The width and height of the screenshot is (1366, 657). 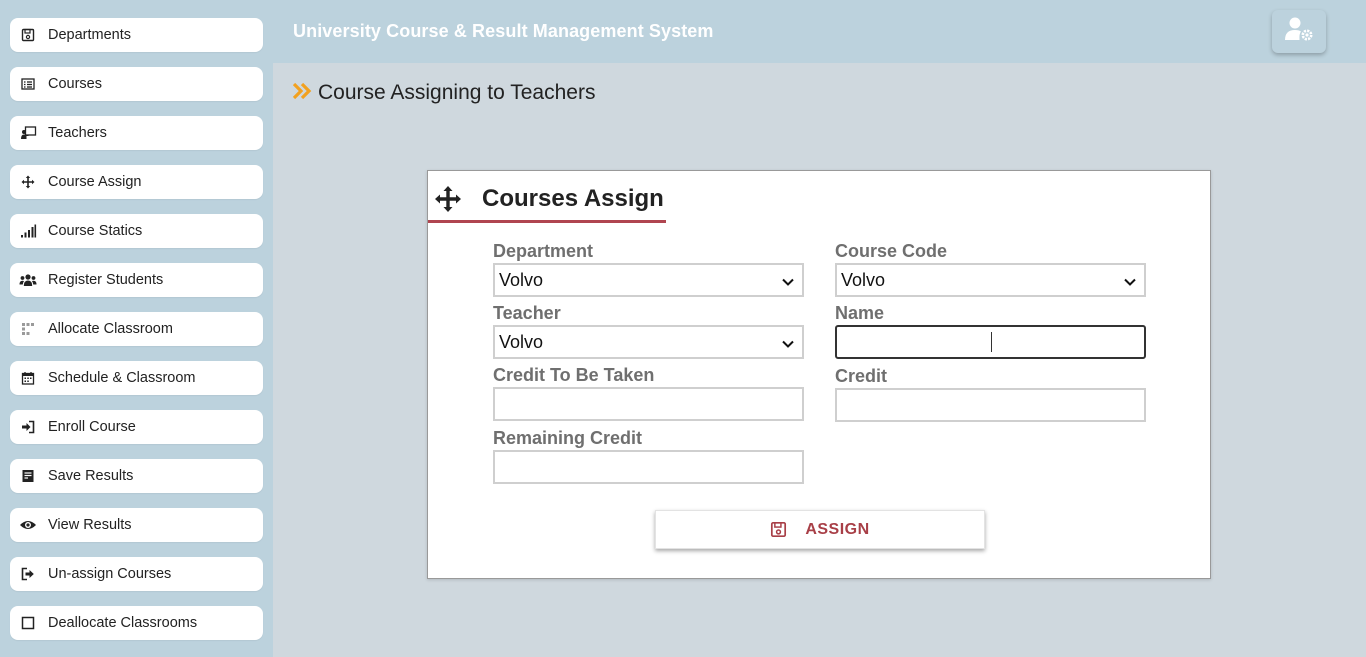 I want to click on sidebar-item-schedule-classroom: Schedule & Classroom, so click(x=136, y=378).